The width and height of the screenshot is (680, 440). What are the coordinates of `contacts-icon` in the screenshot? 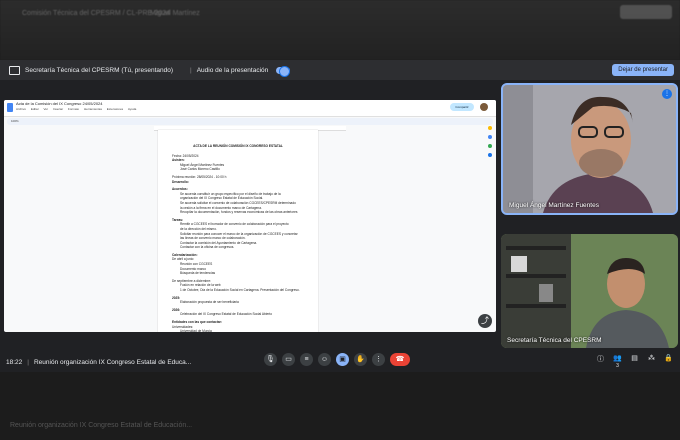 It's located at (490, 146).